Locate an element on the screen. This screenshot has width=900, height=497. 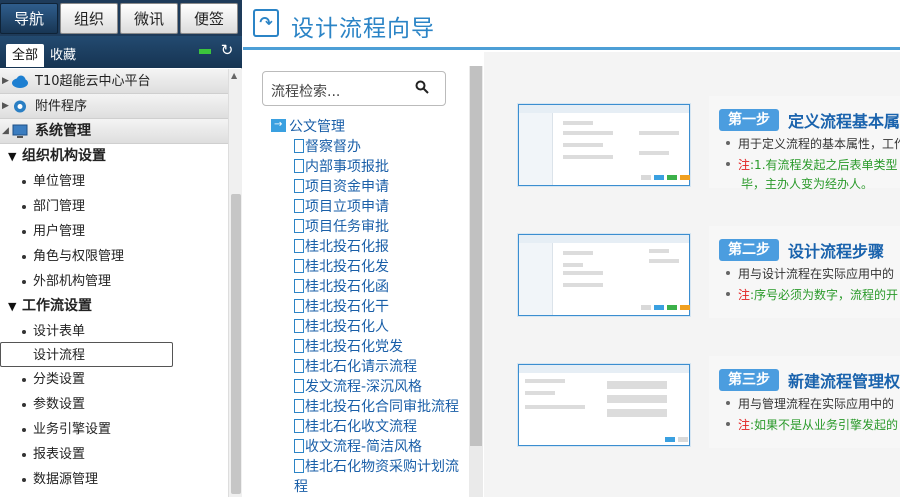
flow-item: 桂北投石化干 is located at coordinates (394, 307).